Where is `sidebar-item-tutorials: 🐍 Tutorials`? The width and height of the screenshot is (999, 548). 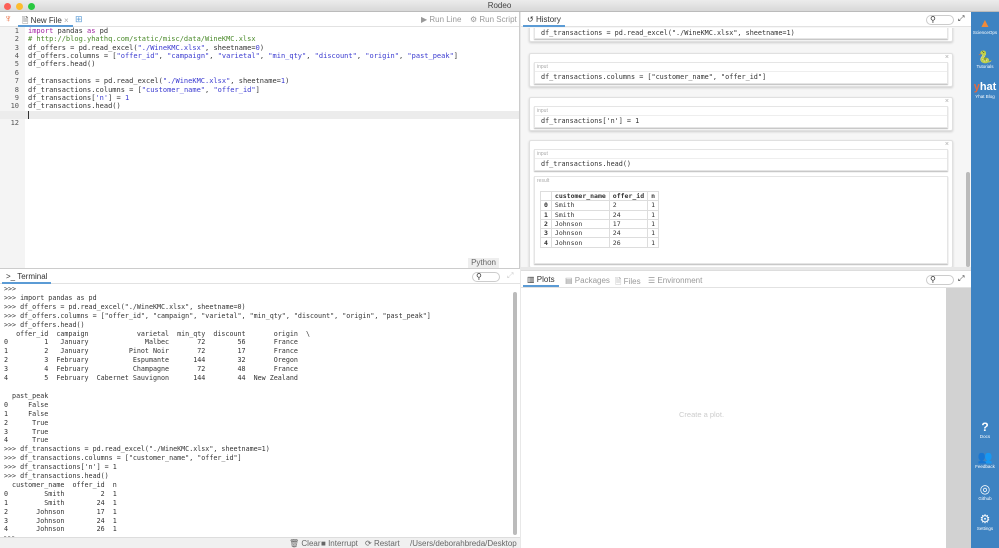
sidebar-item-tutorials: 🐍 Tutorials is located at coordinates (985, 59).